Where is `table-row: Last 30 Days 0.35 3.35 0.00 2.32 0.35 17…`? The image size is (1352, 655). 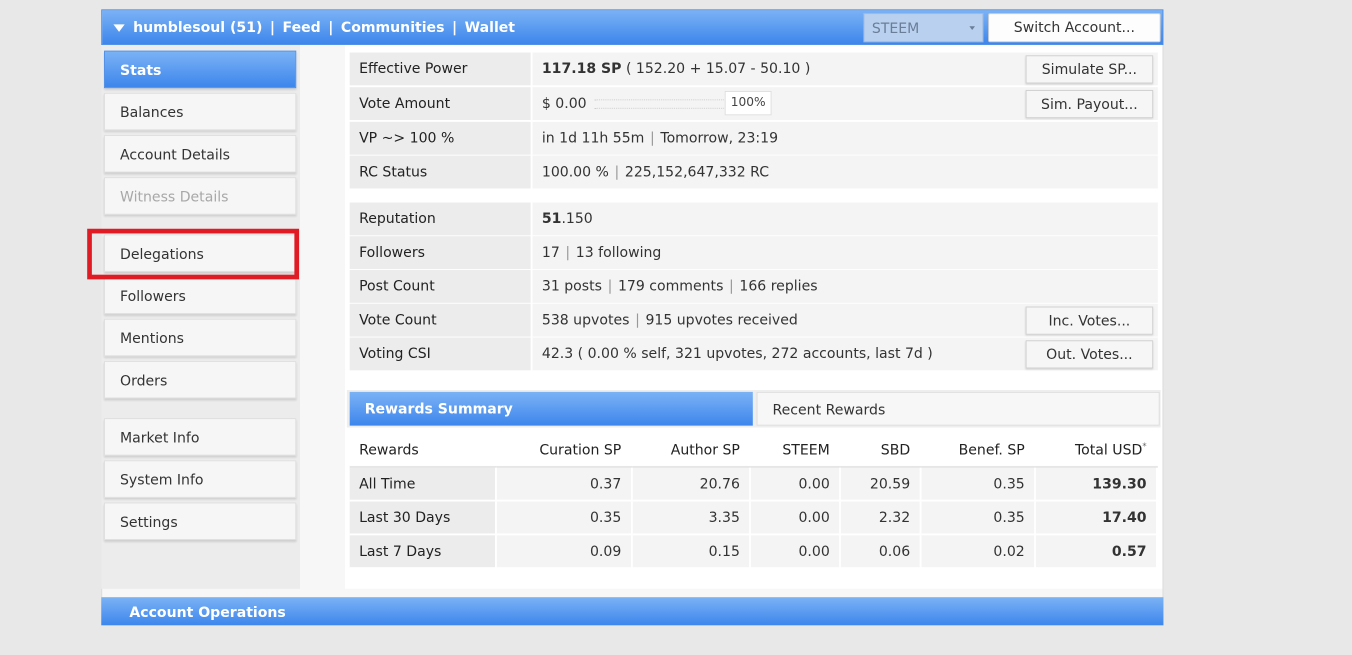
table-row: Last 30 Days 0.35 3.35 0.00 2.32 0.35 17… is located at coordinates (753, 518).